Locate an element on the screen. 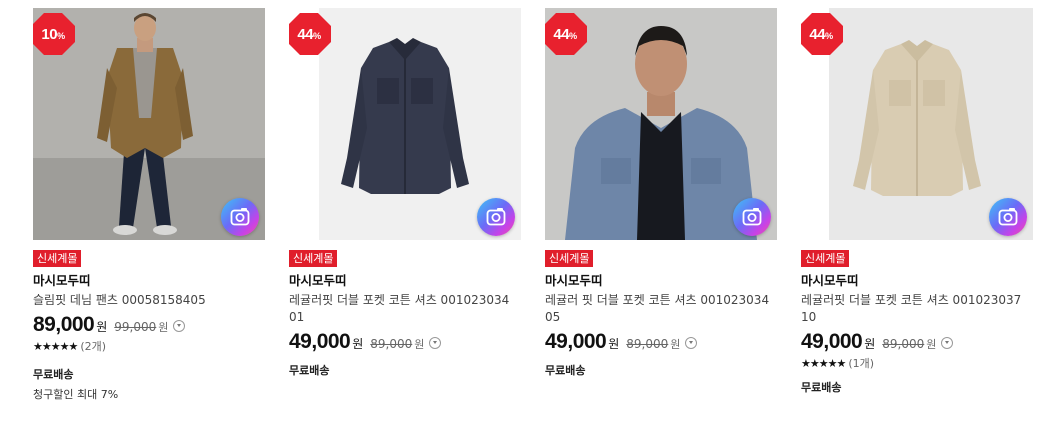 The width and height of the screenshot is (1042, 428). product-image: 10% is located at coordinates (149, 124).